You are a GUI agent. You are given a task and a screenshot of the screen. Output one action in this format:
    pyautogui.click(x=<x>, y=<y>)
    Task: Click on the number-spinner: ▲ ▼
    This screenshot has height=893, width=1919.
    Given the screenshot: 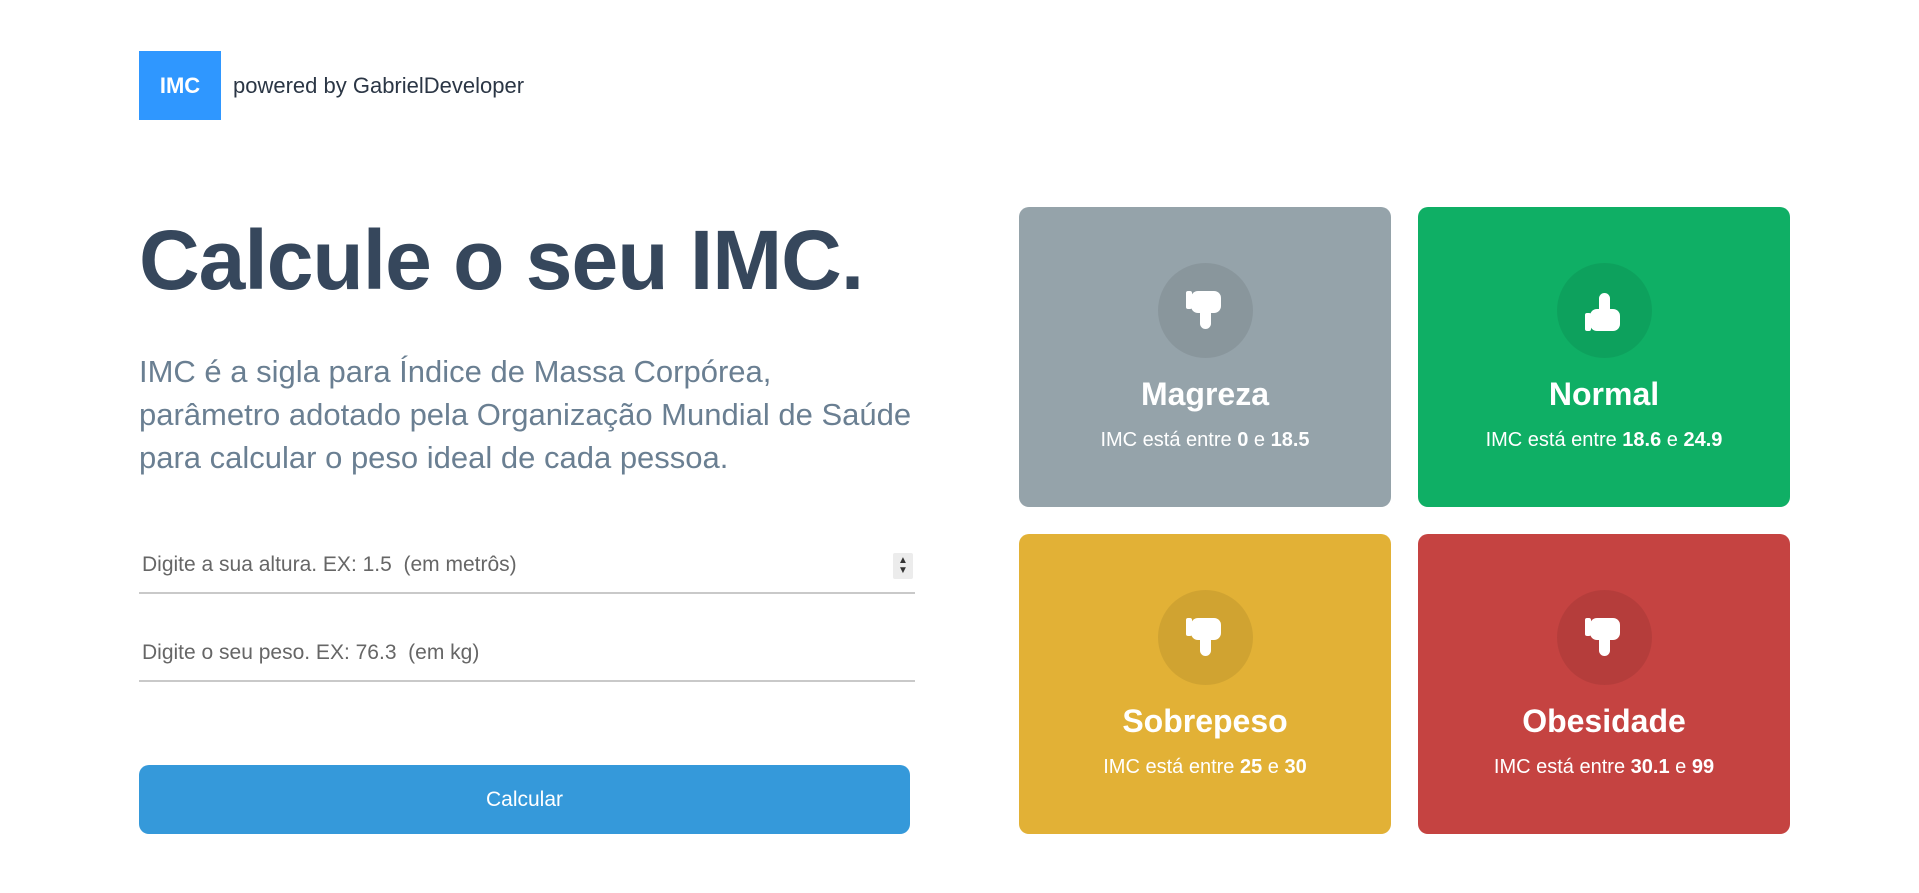 What is the action you would take?
    pyautogui.click(x=903, y=566)
    